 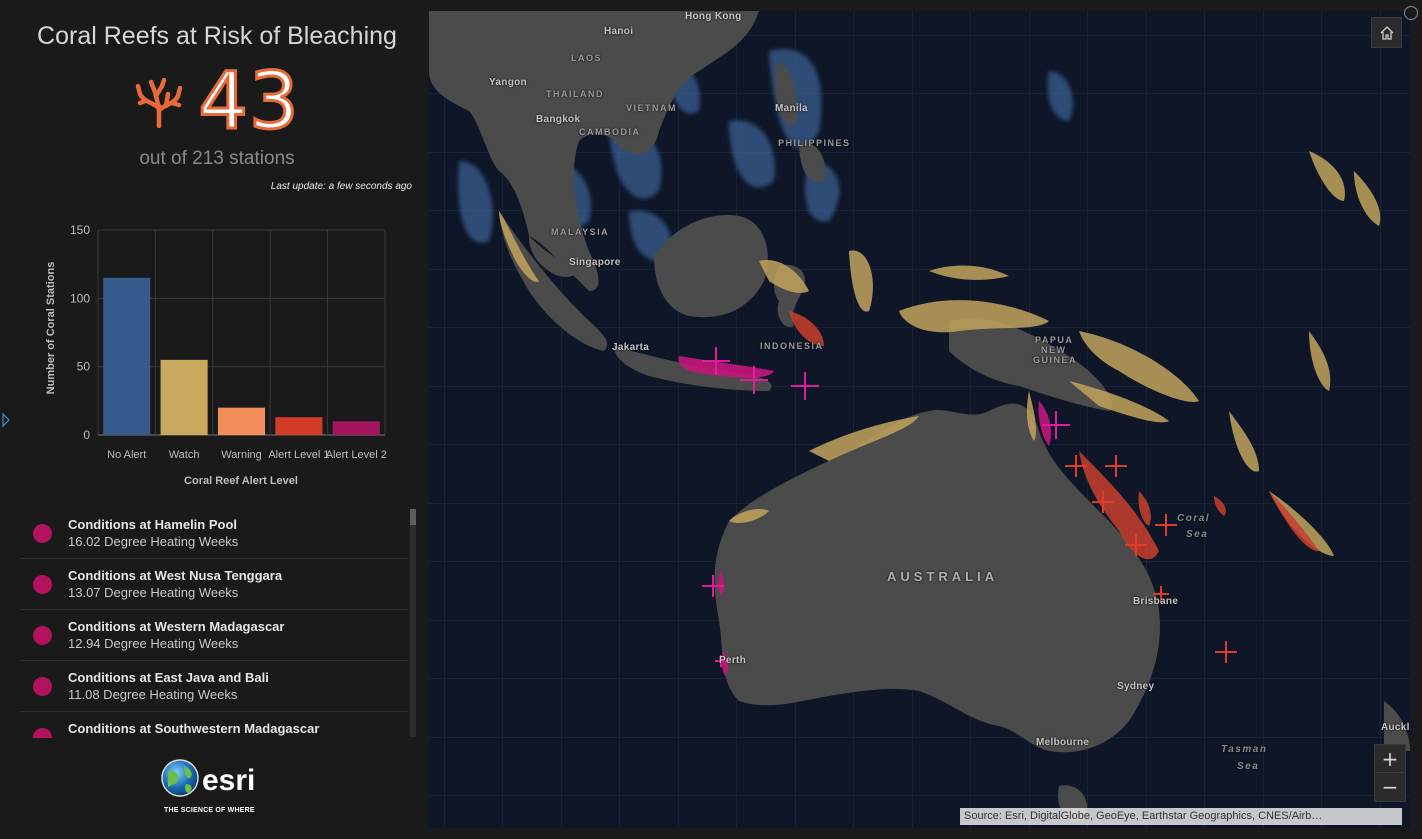 What do you see at coordinates (1197, 534) in the screenshot?
I see `map-label-coral-sea-2: Sea` at bounding box center [1197, 534].